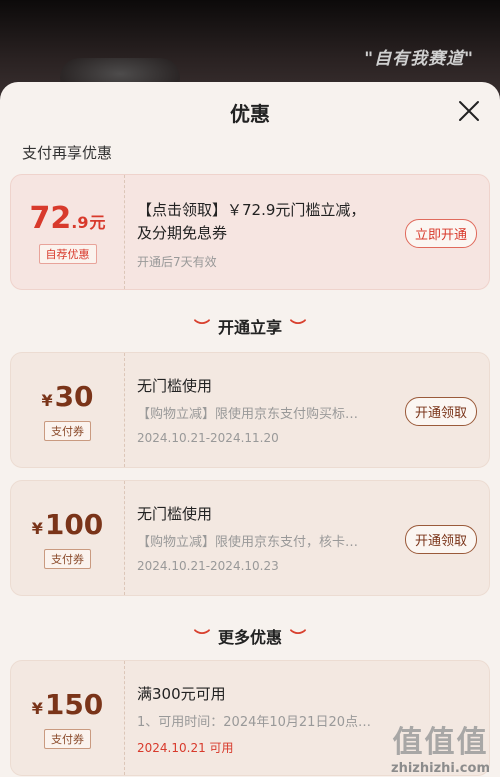 This screenshot has height=777, width=500. Describe the element at coordinates (67, 253) in the screenshot. I see `coupon-badge: 自荐优惠` at that location.